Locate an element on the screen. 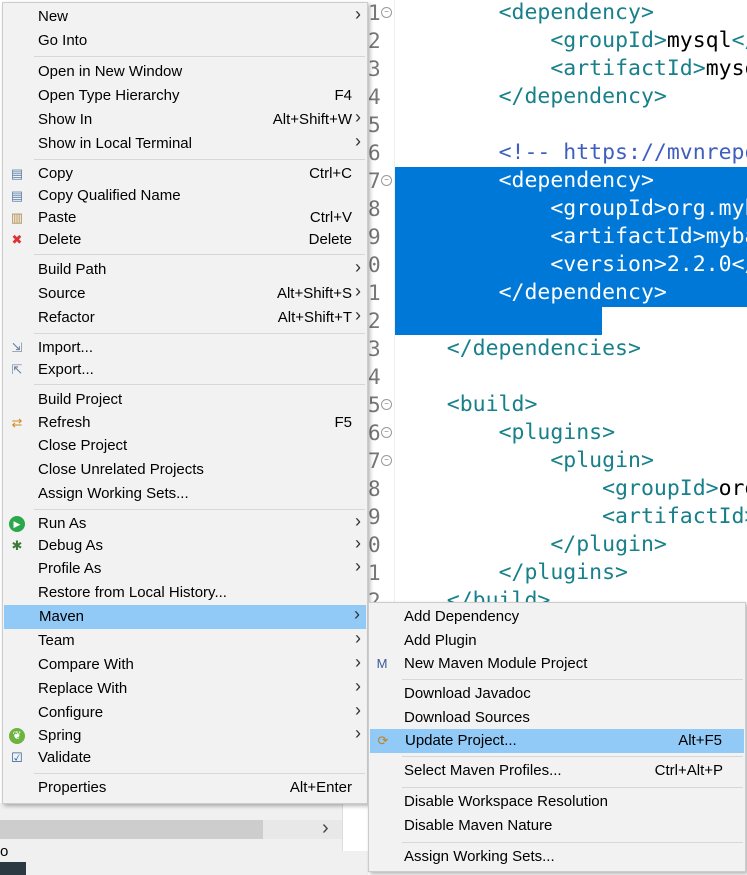  menu-item-show-in: Show In Alt+Shift+W › is located at coordinates (185, 119).